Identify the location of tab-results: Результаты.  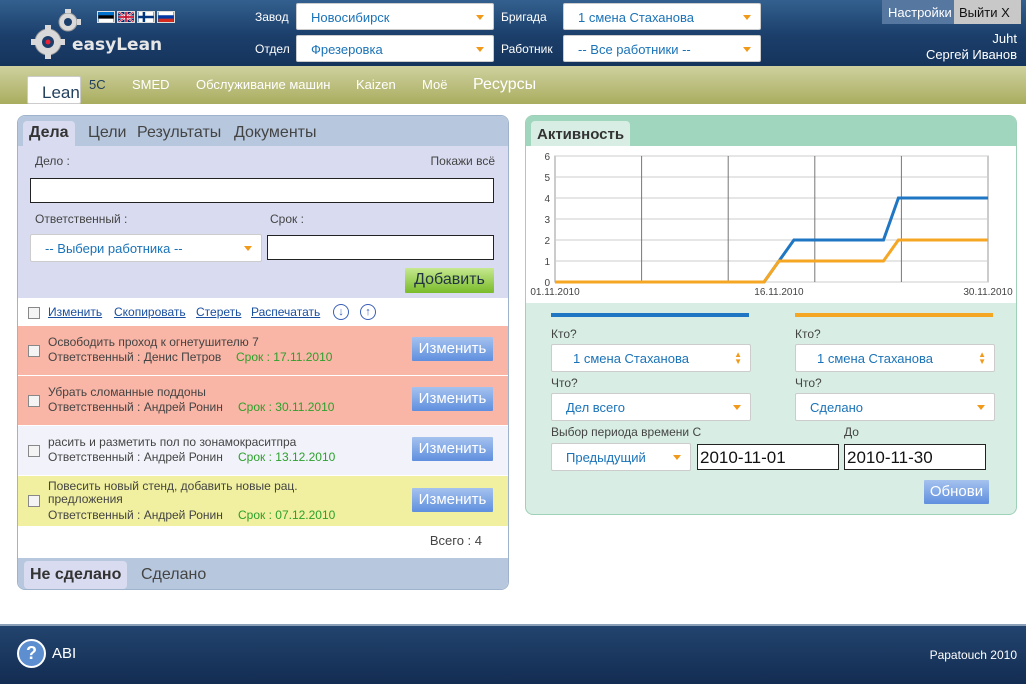
(179, 133).